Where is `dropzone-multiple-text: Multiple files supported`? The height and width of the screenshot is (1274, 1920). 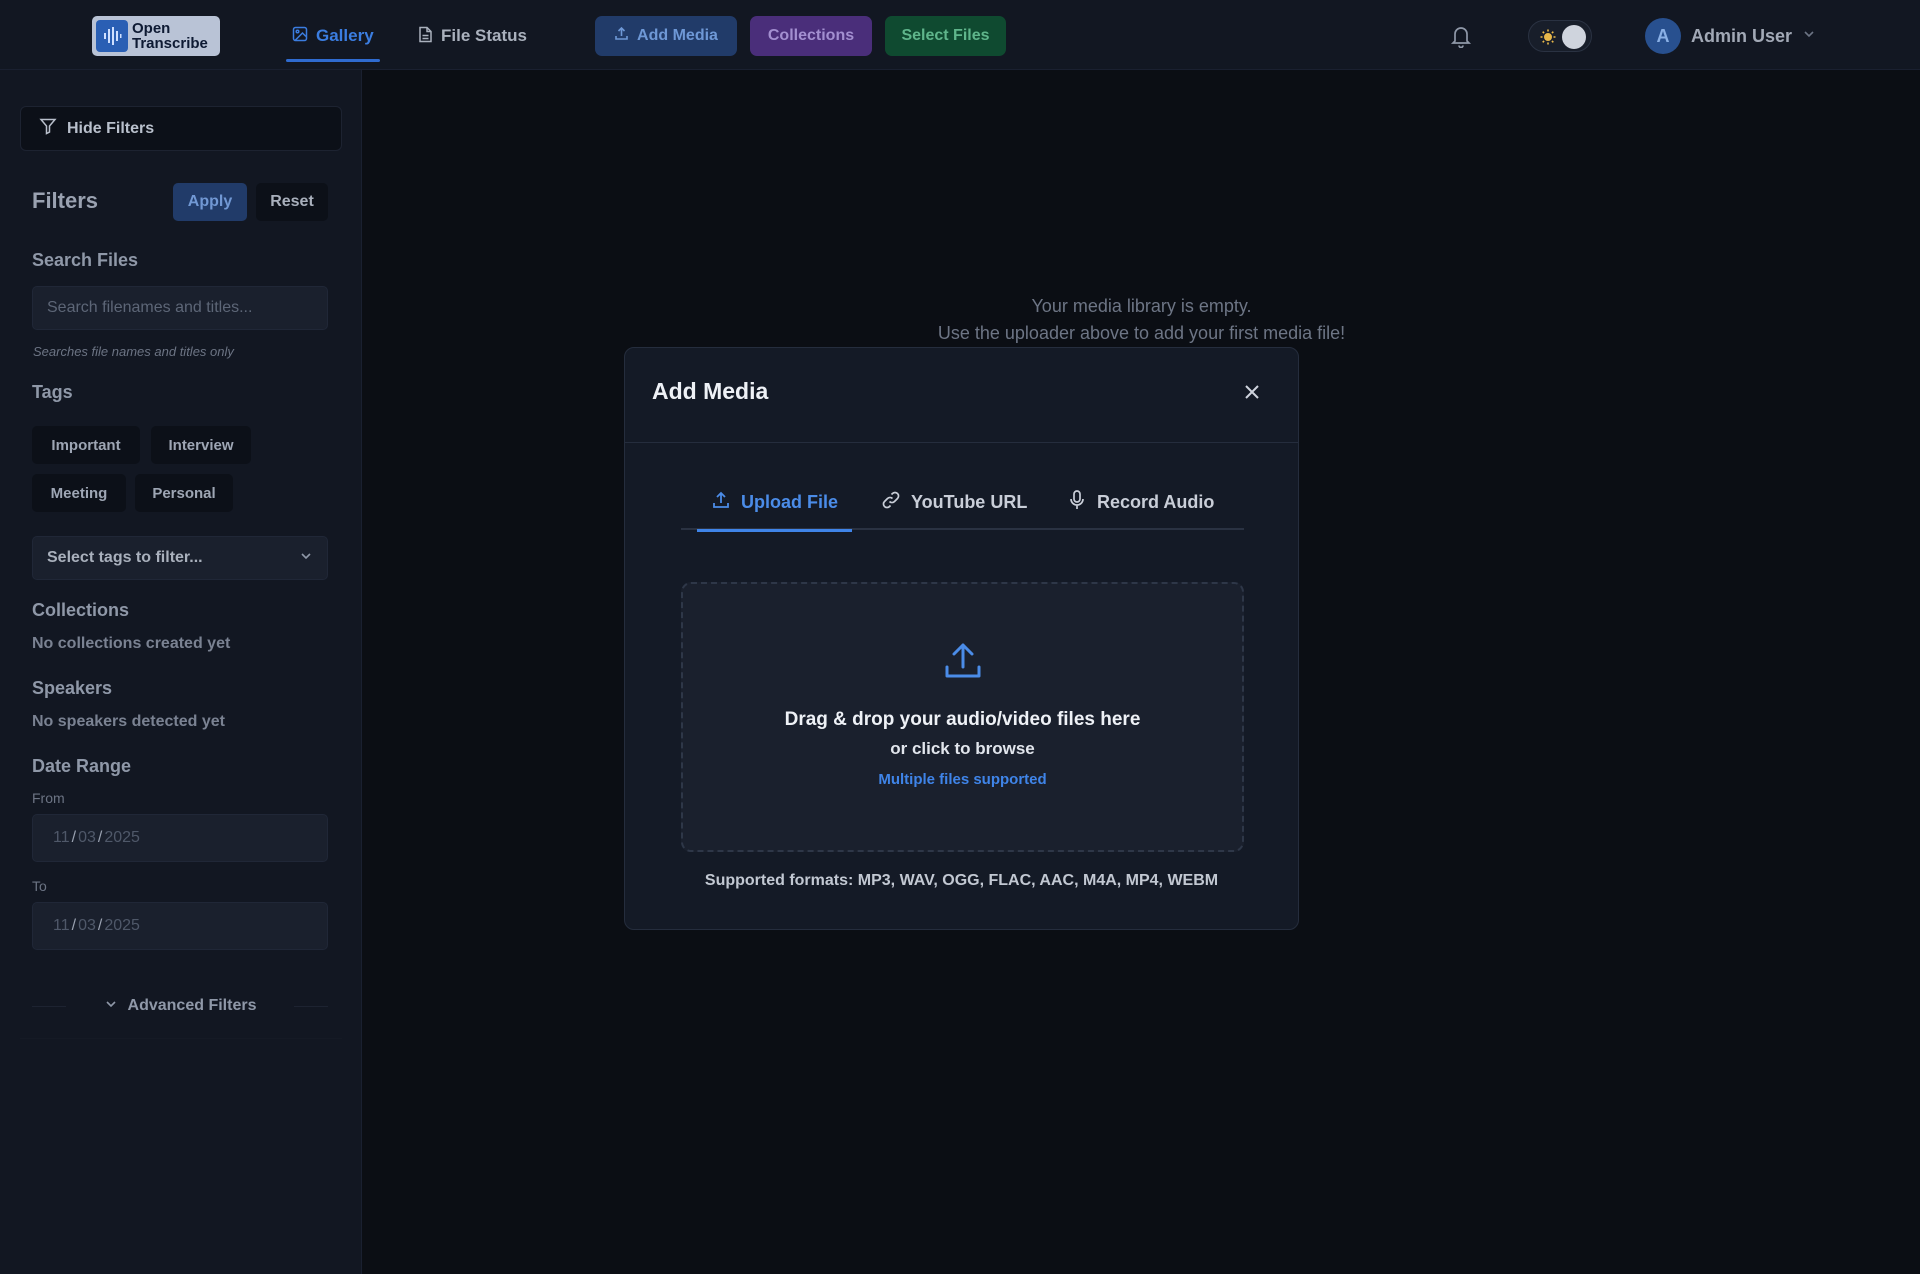 dropzone-multiple-text: Multiple files supported is located at coordinates (962, 779).